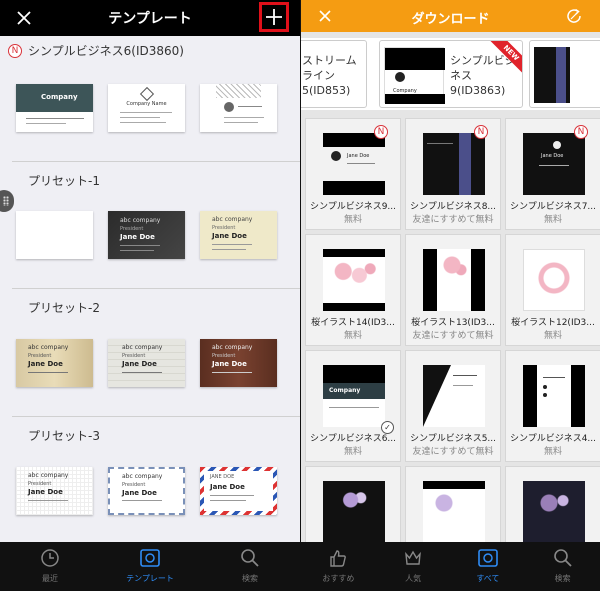 The width and height of the screenshot is (600, 591). I want to click on add-template-button, so click(274, 17).